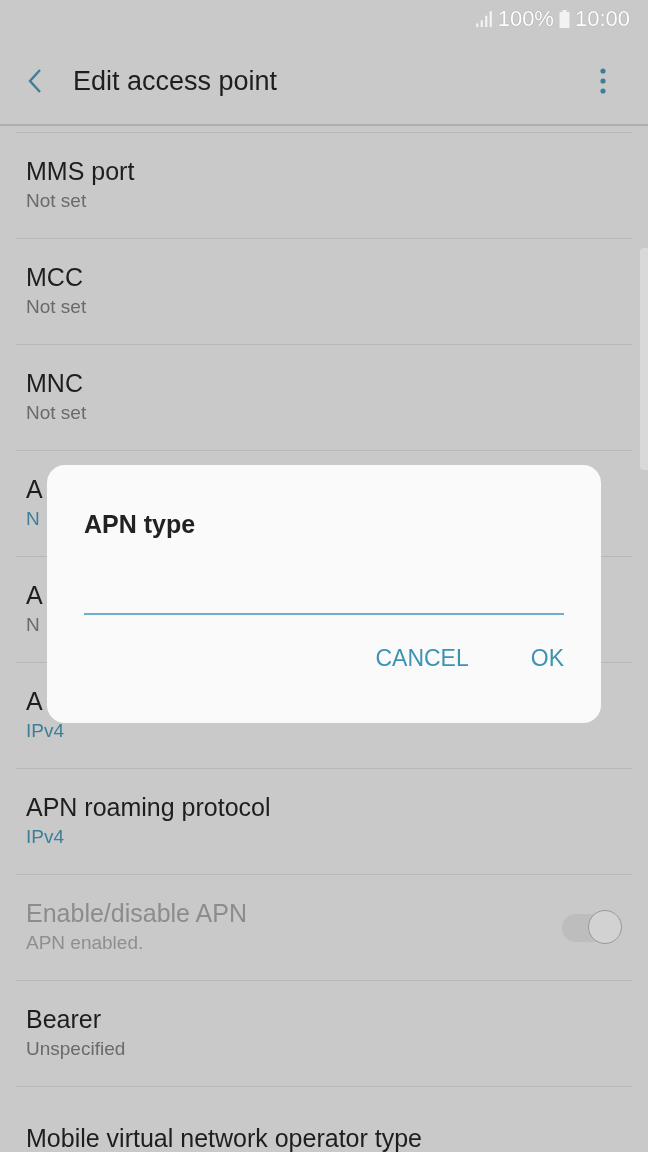  Describe the element at coordinates (54, 277) in the screenshot. I see `setting-title: MCC` at that location.